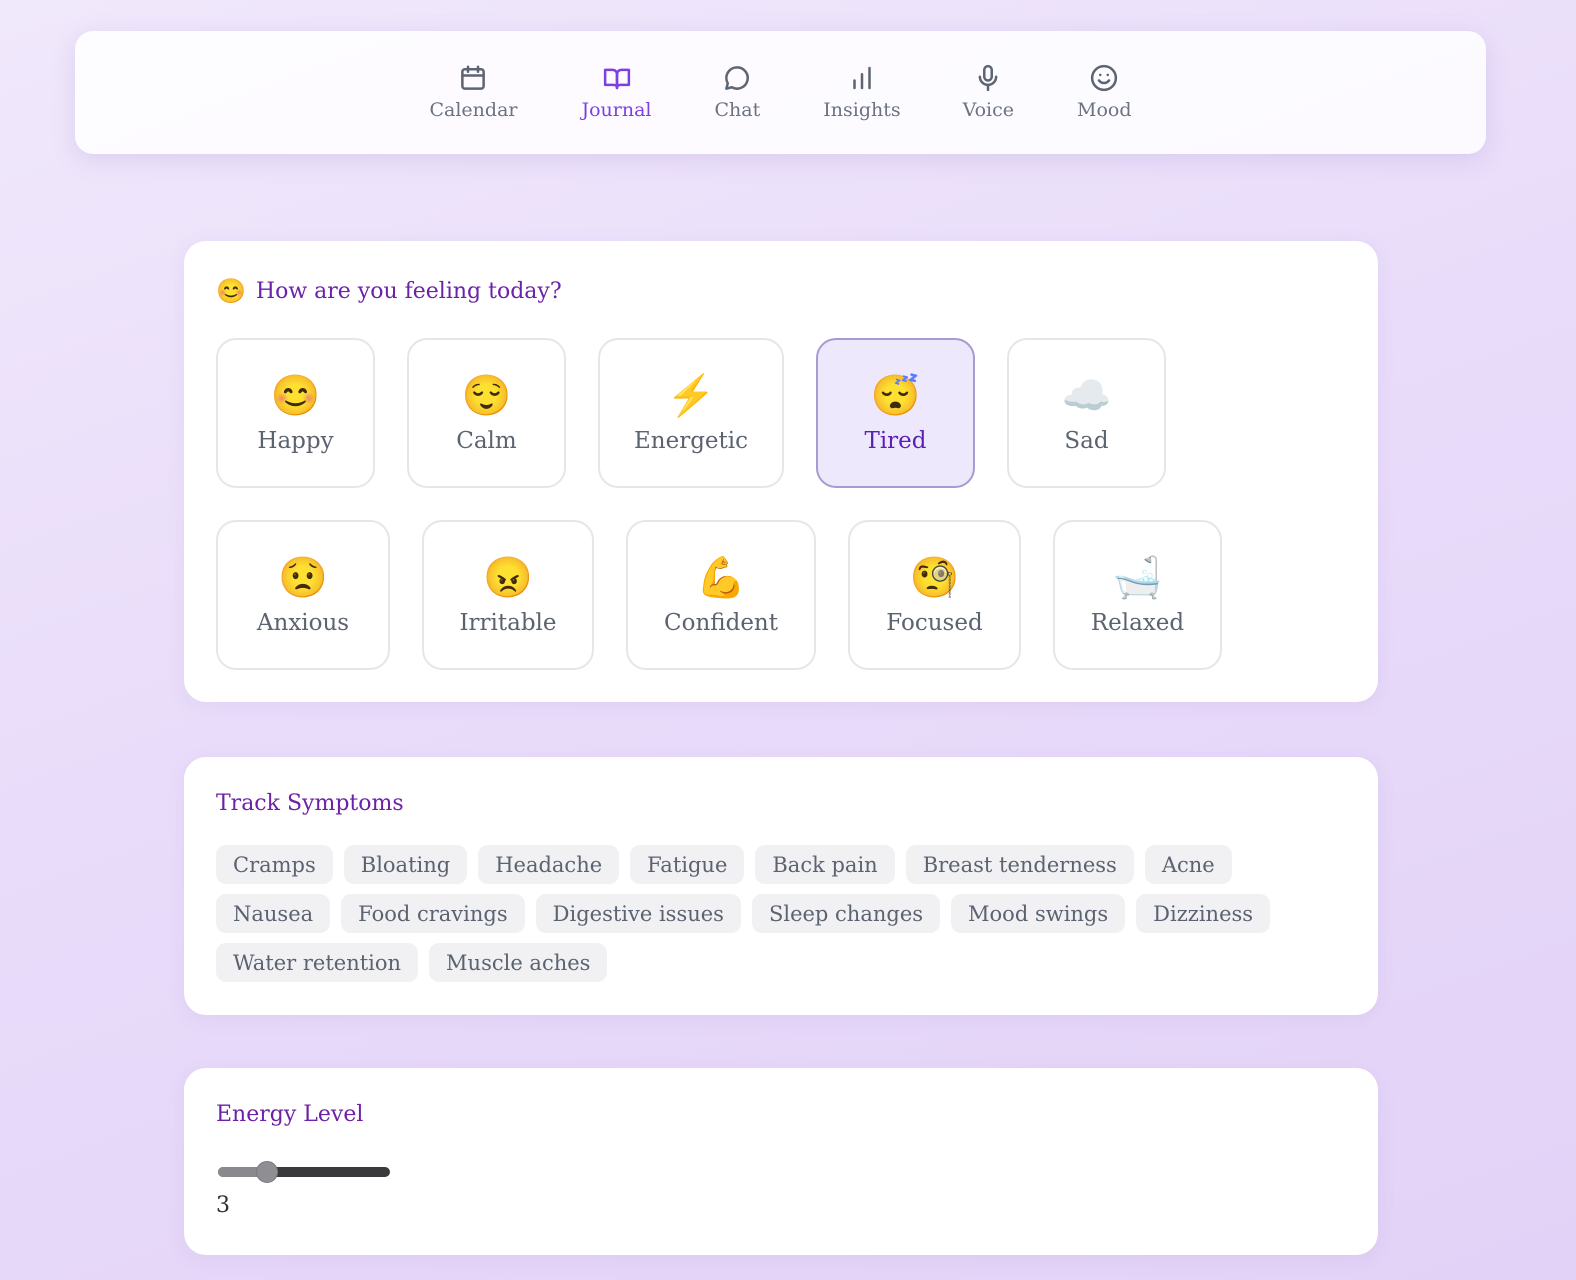  What do you see at coordinates (310, 803) in the screenshot?
I see `symptoms-title: Track Symptoms` at bounding box center [310, 803].